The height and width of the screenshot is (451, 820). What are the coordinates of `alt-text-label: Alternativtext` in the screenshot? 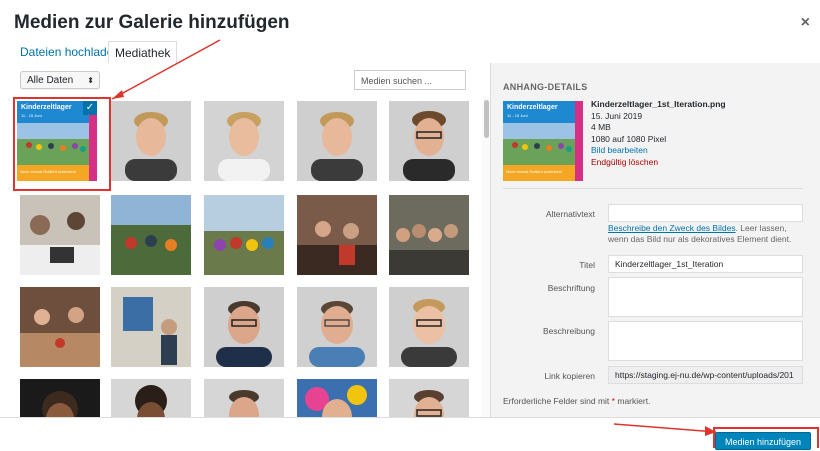 It's located at (570, 214).